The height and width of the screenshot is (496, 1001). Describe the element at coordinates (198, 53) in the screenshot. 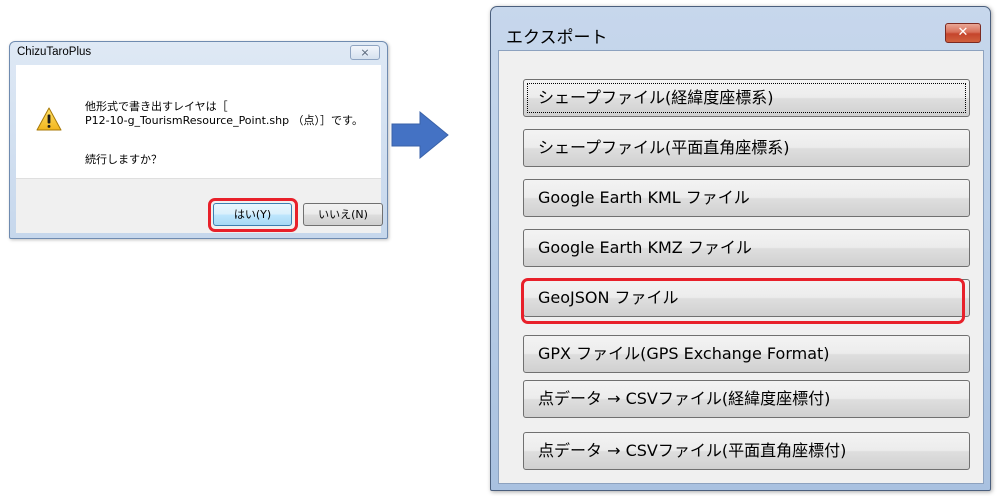

I see `dialog-titlebar: ChizuTaroPlus ⨯` at that location.